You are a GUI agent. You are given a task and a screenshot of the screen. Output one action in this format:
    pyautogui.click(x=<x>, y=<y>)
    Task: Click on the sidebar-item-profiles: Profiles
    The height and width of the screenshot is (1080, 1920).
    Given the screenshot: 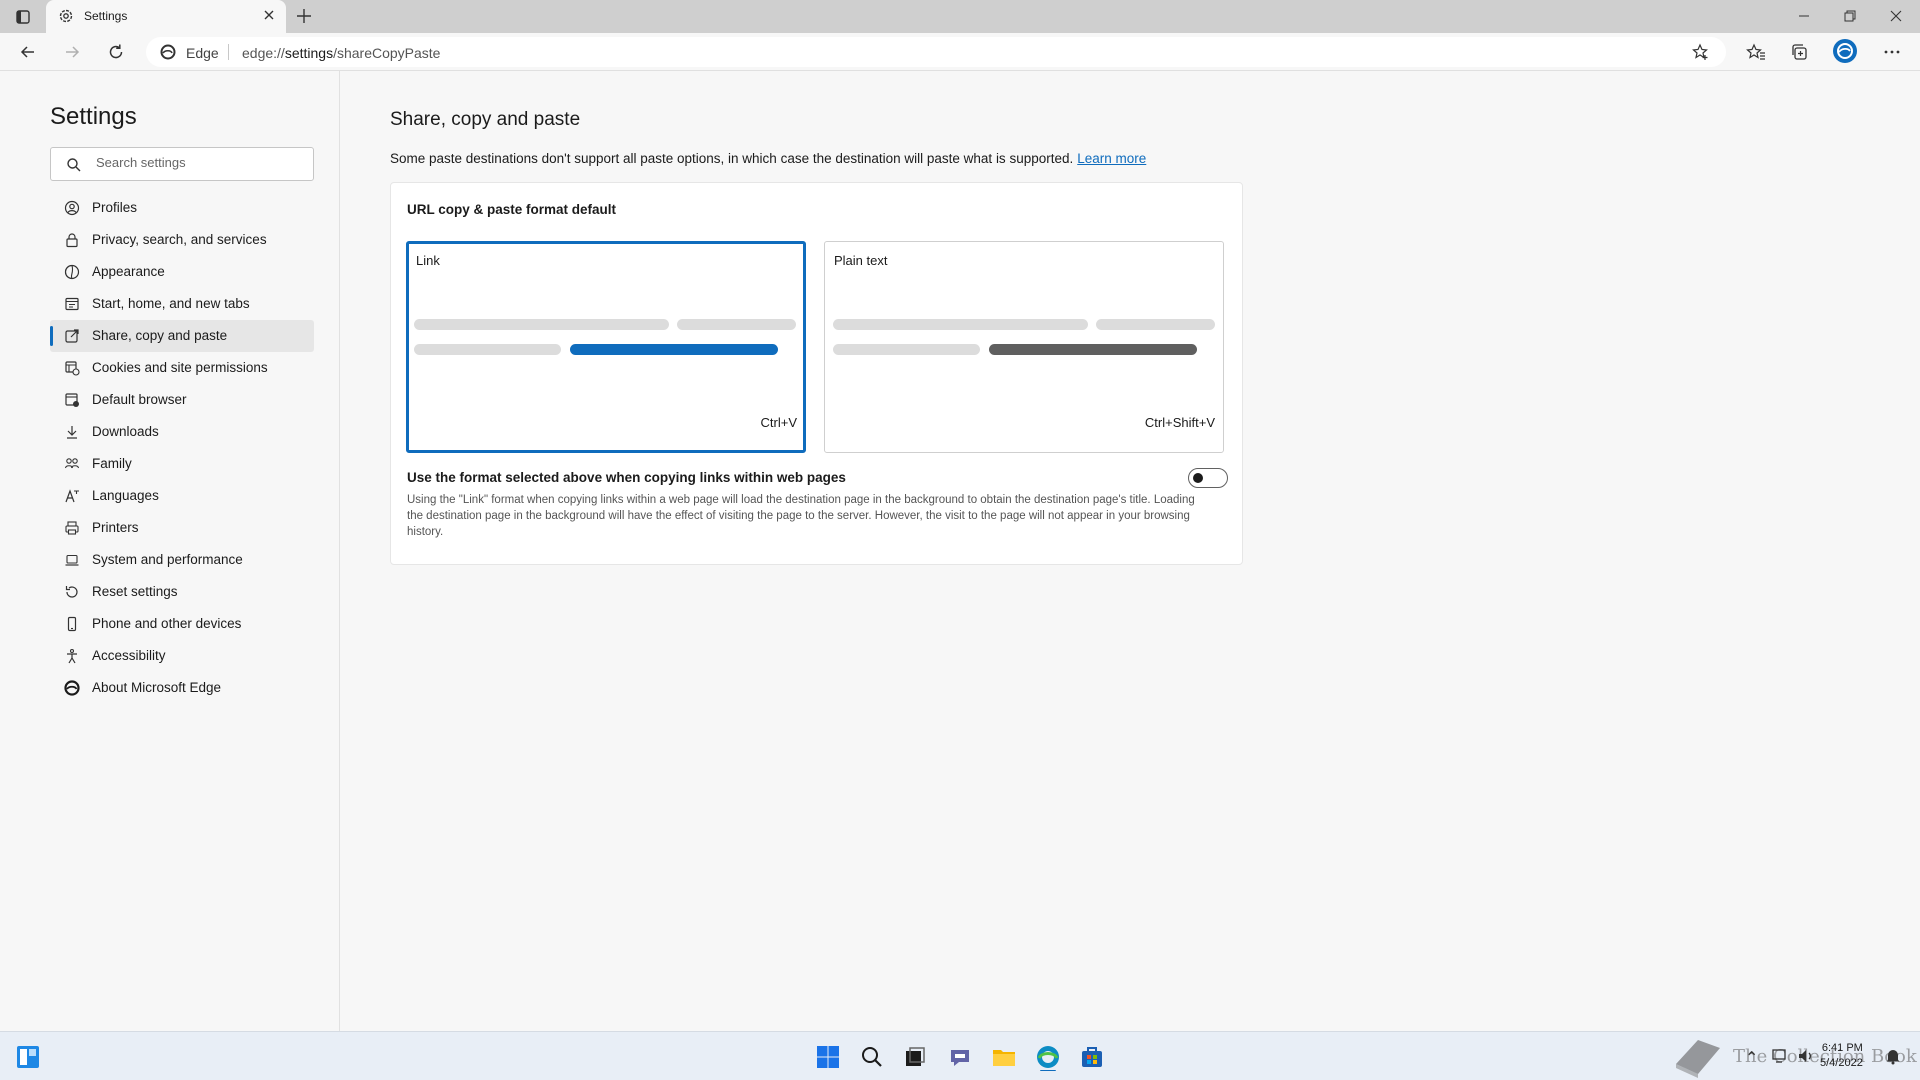 What is the action you would take?
    pyautogui.click(x=182, y=208)
    